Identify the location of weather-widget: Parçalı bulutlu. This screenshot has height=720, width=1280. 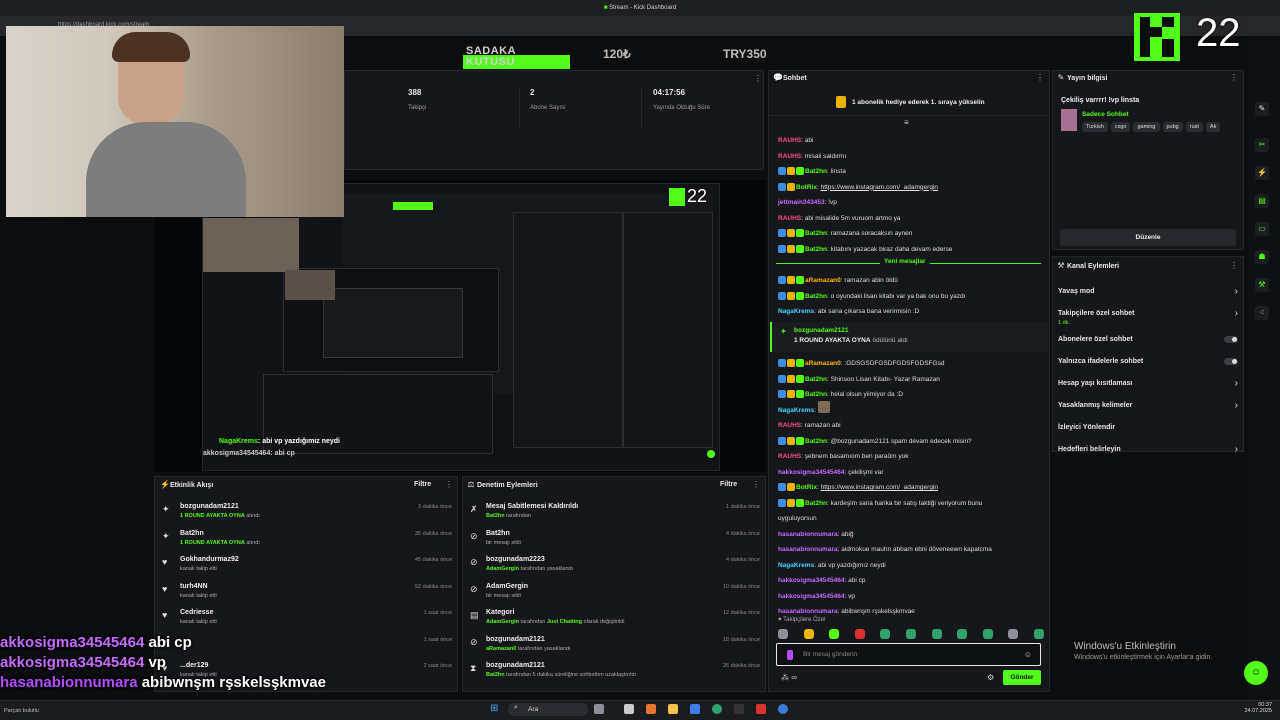
(21, 711).